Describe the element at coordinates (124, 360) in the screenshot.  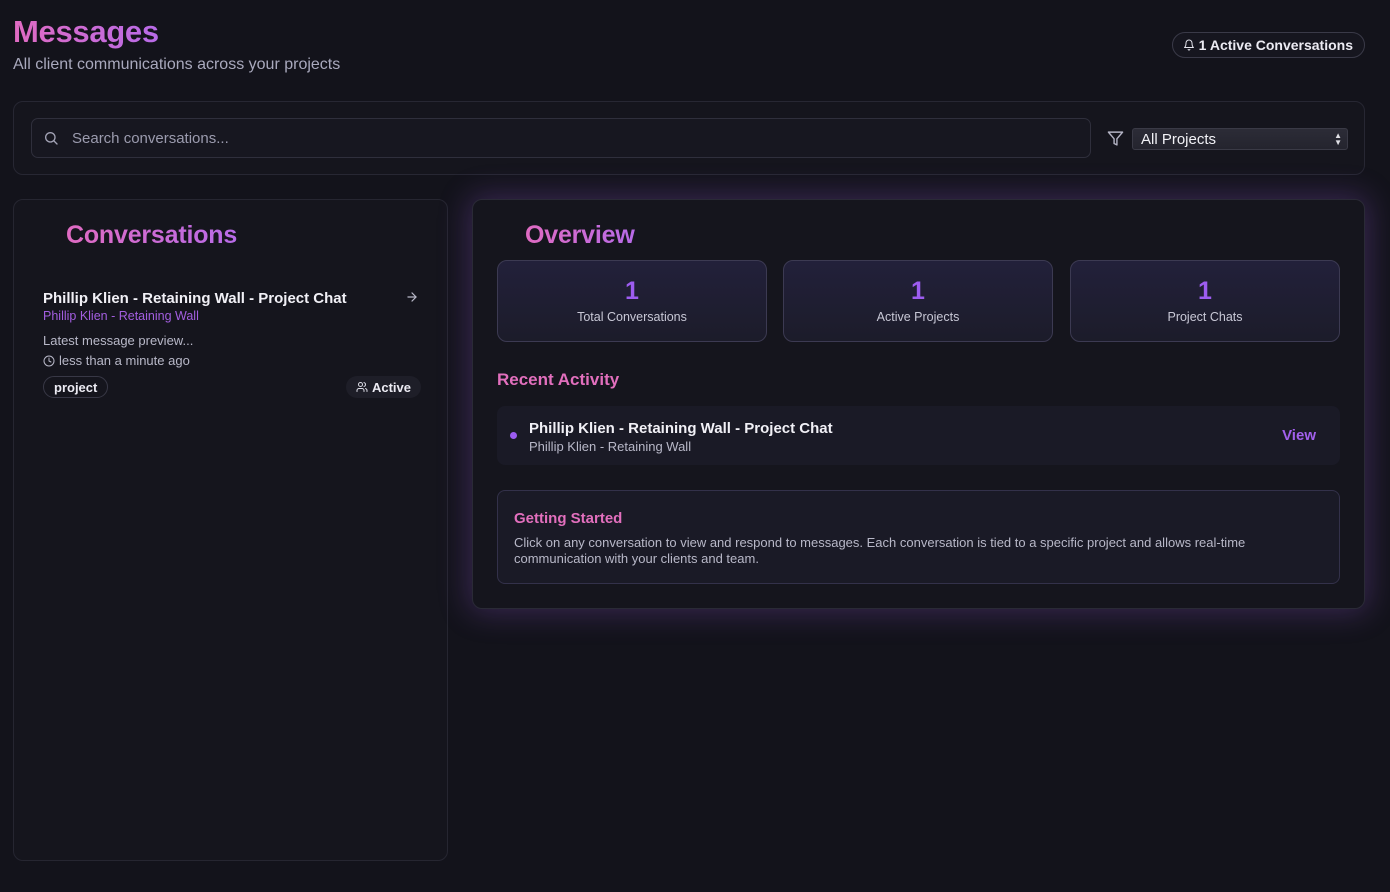
I see `conversation-time-label: less than a minute ago` at that location.